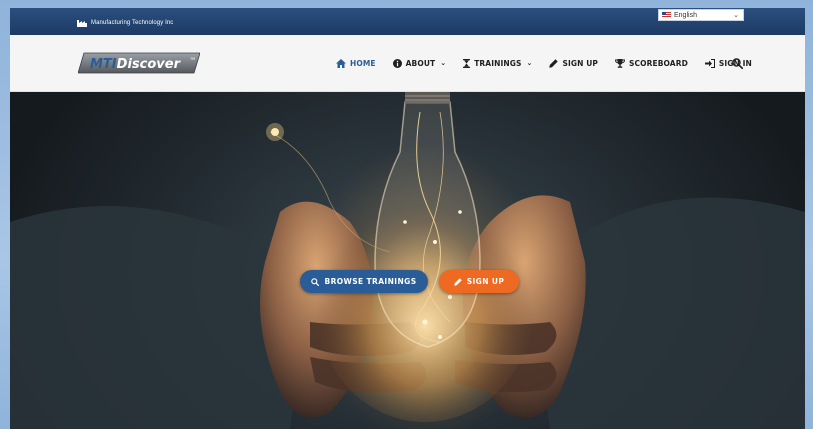 The height and width of the screenshot is (429, 813). I want to click on company-link: Manufacturing Technology Inc, so click(125, 23).